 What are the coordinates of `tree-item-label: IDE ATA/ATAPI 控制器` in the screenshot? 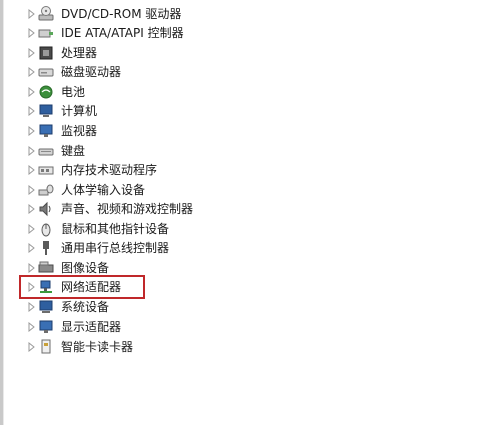 It's located at (122, 33).